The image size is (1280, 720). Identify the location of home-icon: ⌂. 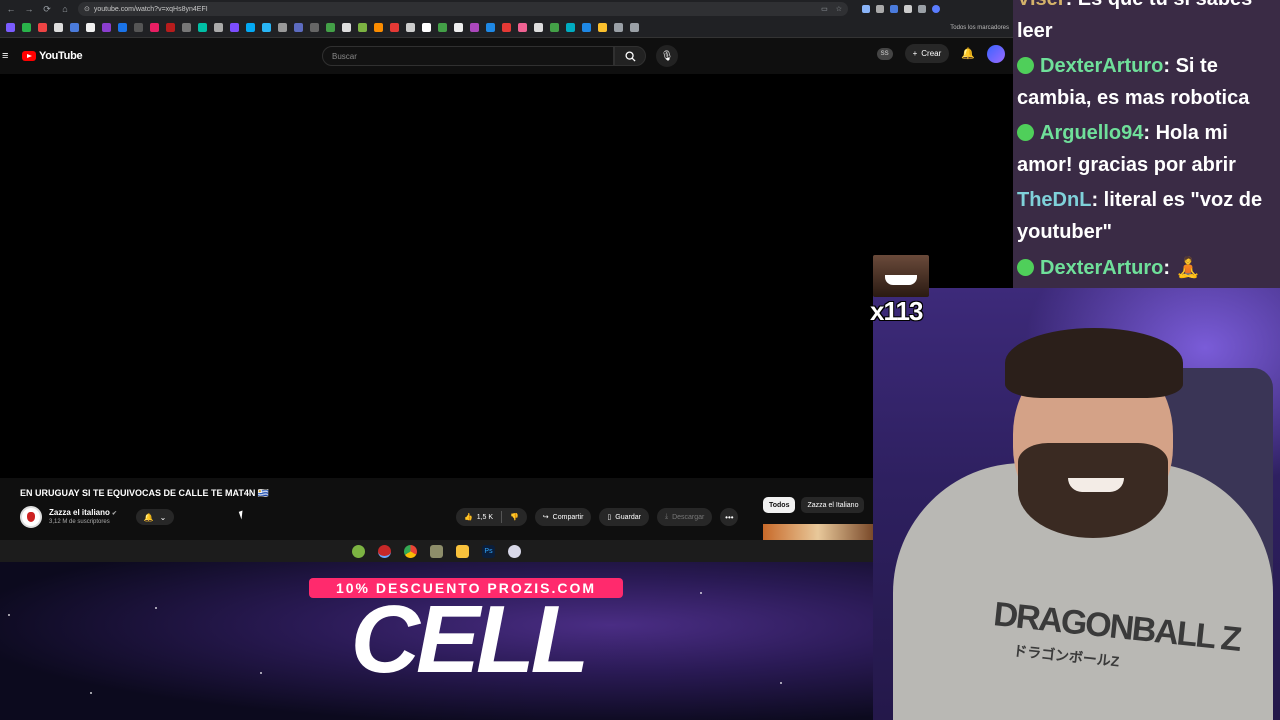
(65, 9).